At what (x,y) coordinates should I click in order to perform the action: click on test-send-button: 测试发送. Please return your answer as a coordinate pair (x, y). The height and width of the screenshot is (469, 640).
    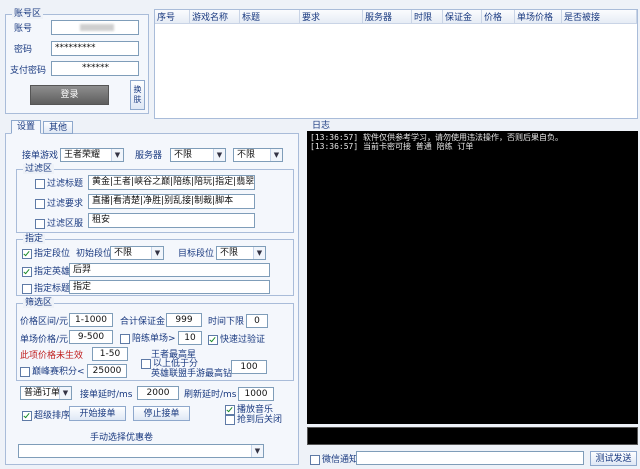
    Looking at the image, I should click on (613, 458).